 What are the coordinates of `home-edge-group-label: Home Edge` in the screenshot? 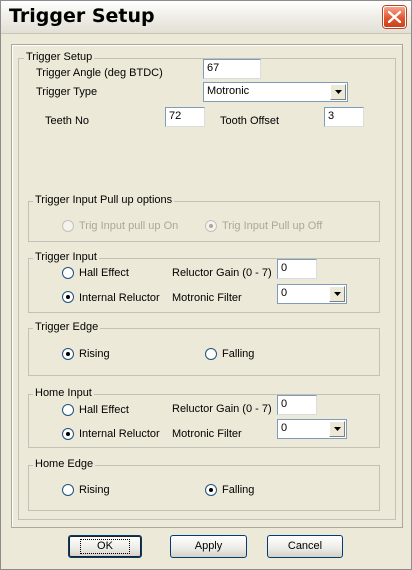 It's located at (64, 464).